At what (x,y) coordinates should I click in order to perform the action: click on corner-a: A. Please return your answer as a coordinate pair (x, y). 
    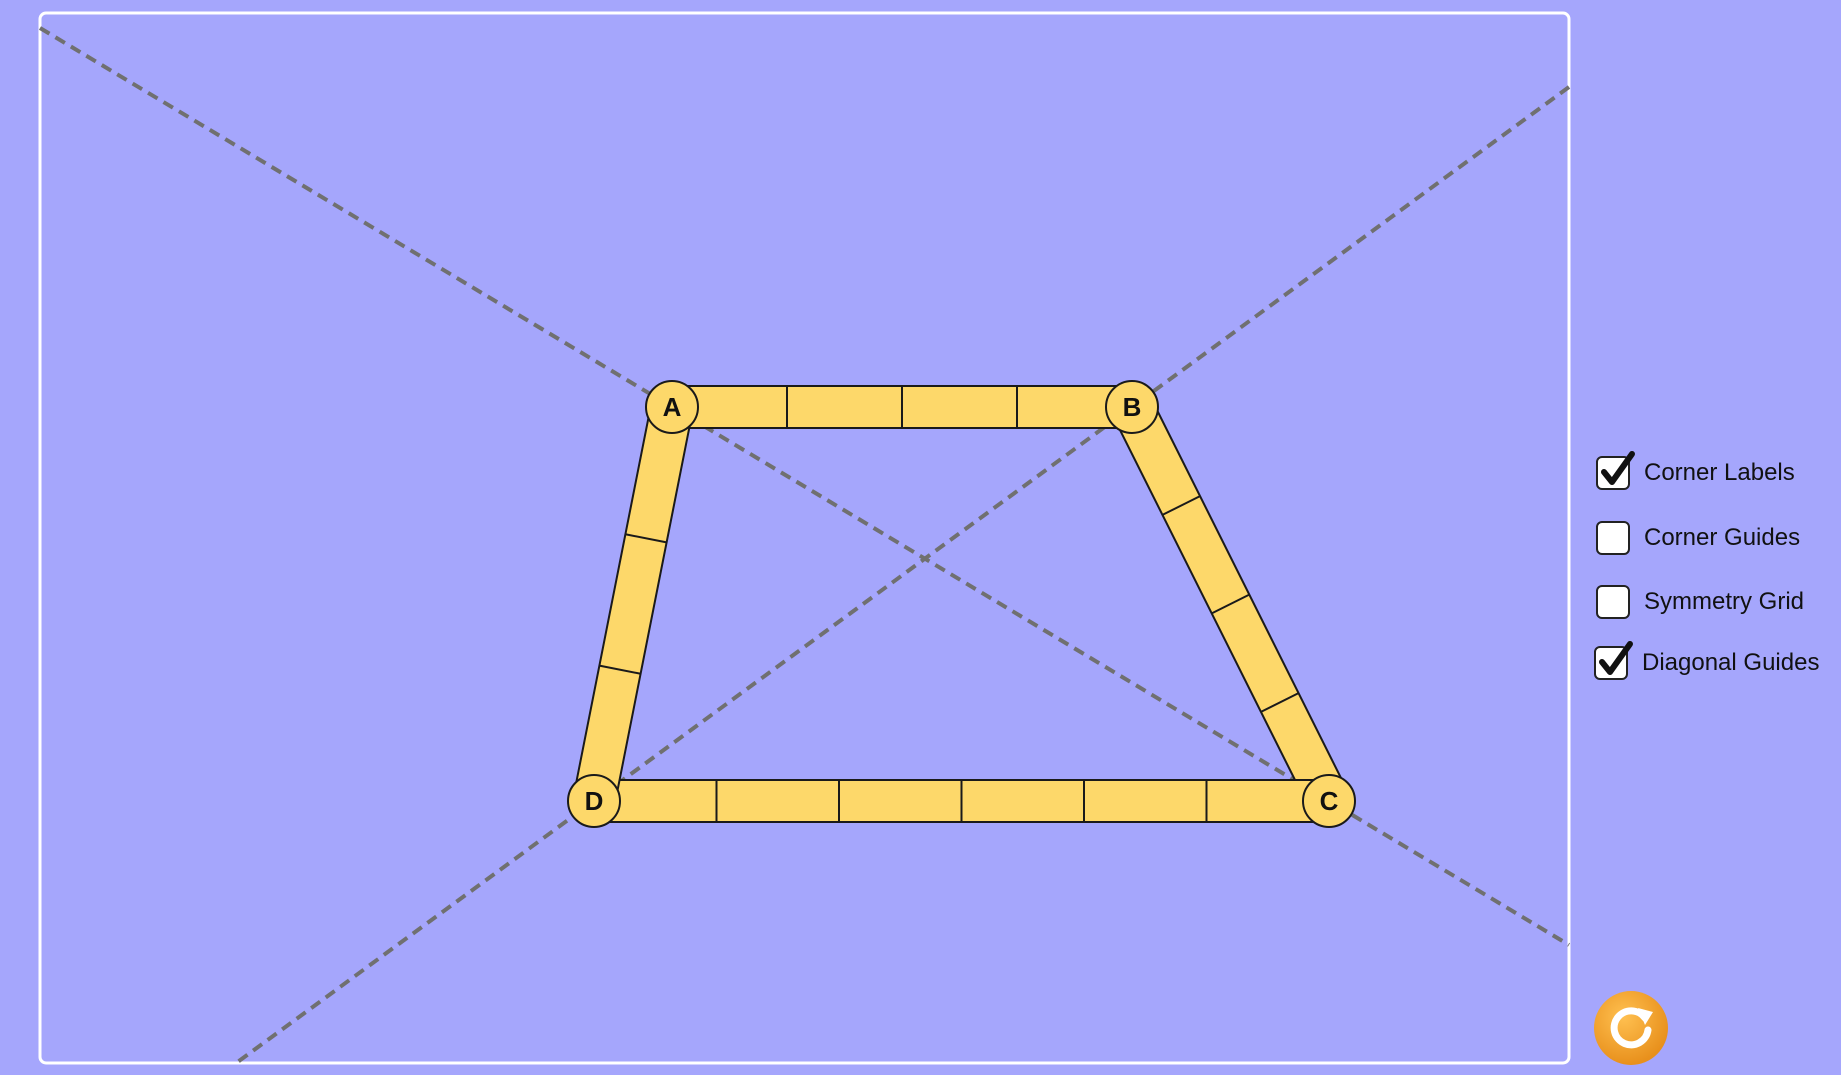
    Looking at the image, I should click on (672, 407).